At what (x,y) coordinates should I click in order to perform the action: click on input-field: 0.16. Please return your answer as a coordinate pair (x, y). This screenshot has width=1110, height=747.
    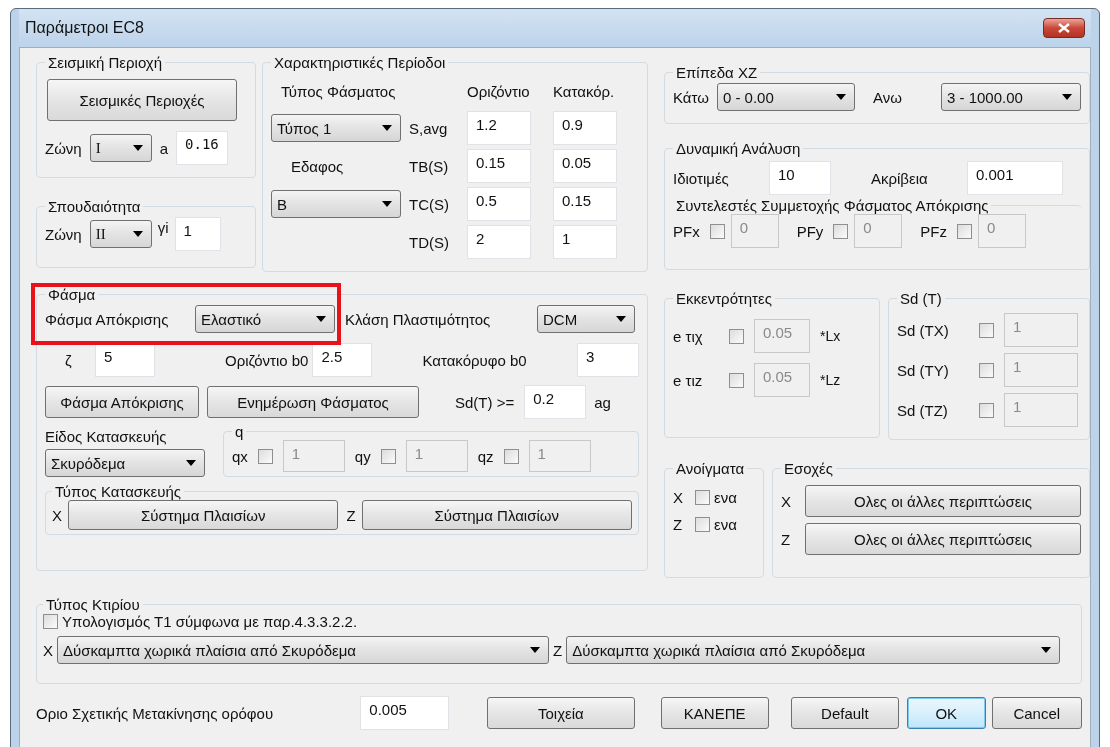
    Looking at the image, I should click on (202, 148).